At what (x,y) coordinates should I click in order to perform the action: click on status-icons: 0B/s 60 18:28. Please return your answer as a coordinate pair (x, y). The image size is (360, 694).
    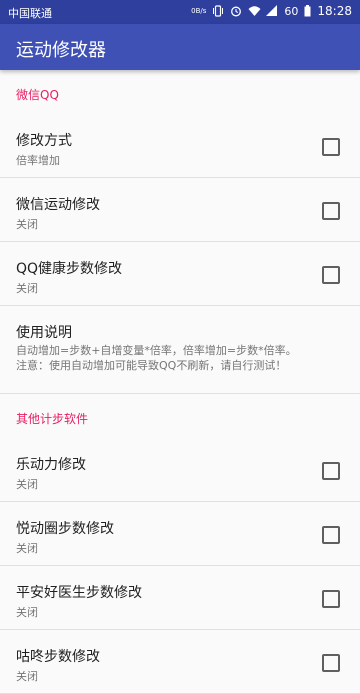
    Looking at the image, I should click on (271, 11).